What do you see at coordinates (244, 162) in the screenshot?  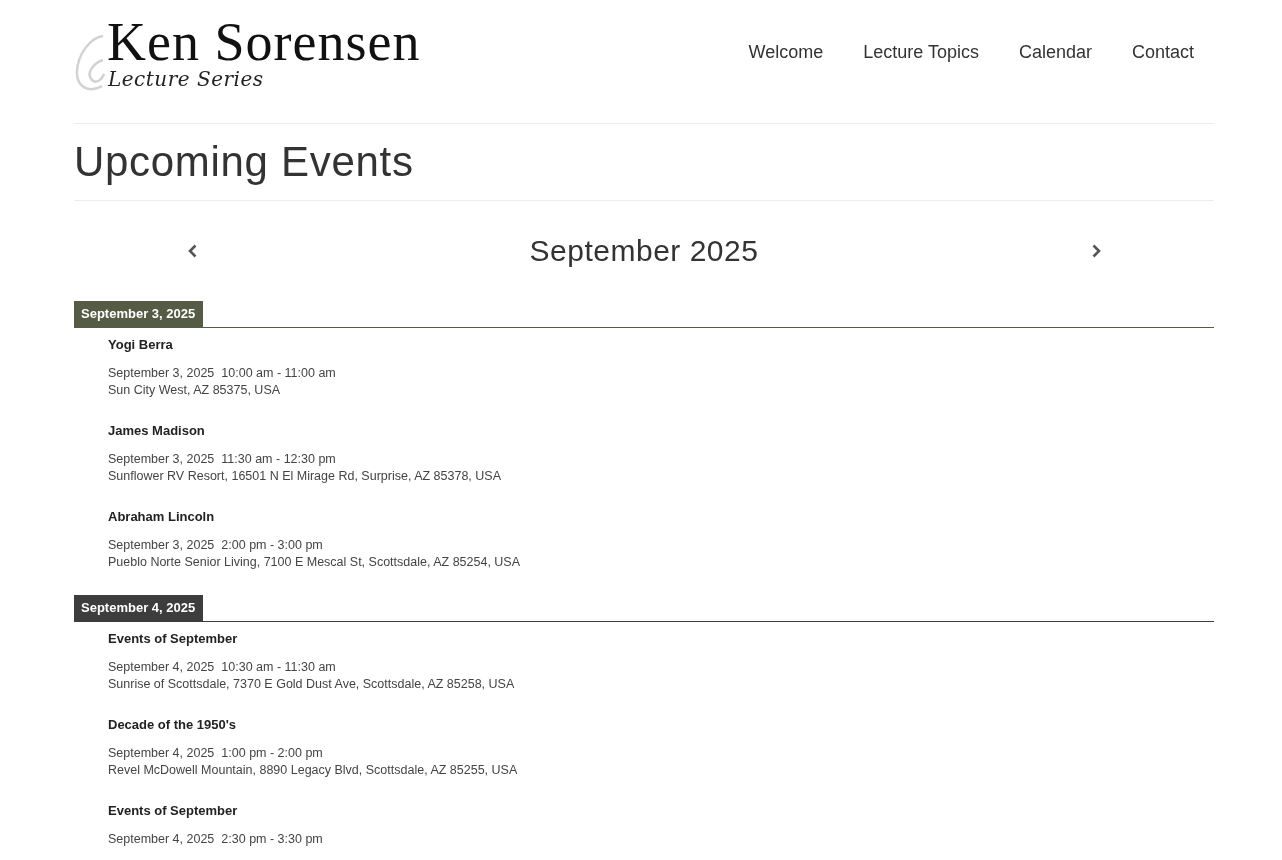 I see `page-title: Upcoming Events` at bounding box center [244, 162].